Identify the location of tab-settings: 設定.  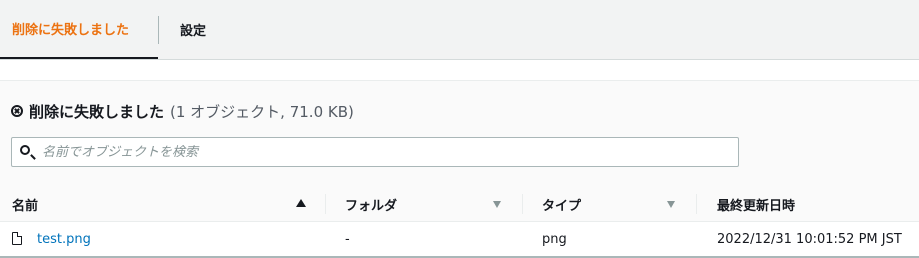
(193, 29).